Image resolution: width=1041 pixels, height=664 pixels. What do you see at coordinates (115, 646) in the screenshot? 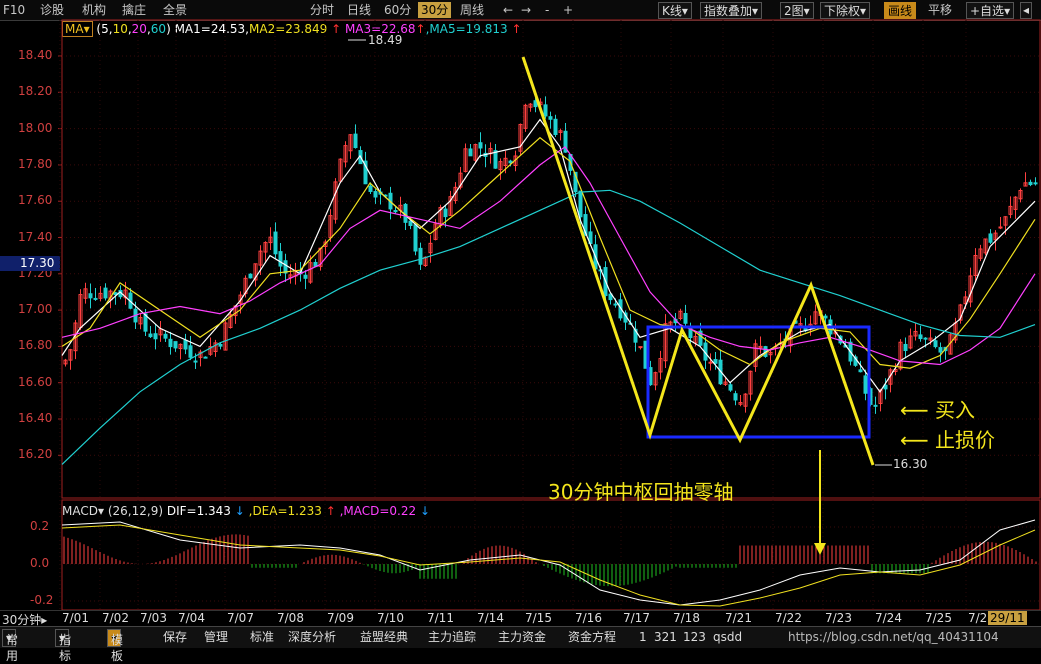
I see `template-tab: 模板 ▾` at bounding box center [115, 646].